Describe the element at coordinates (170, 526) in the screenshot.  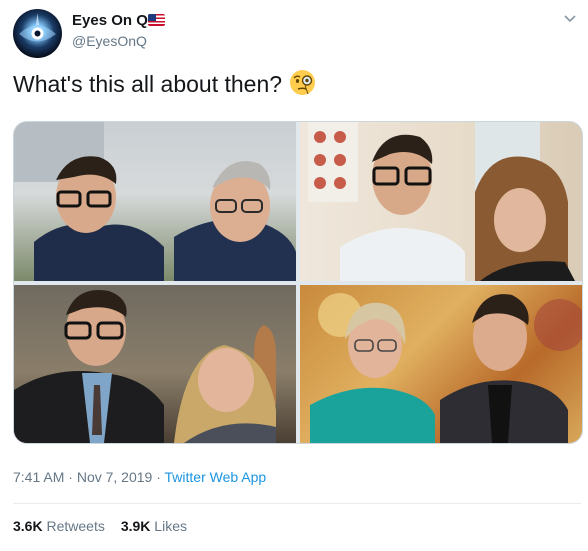
I see `likes-label: Likes` at that location.